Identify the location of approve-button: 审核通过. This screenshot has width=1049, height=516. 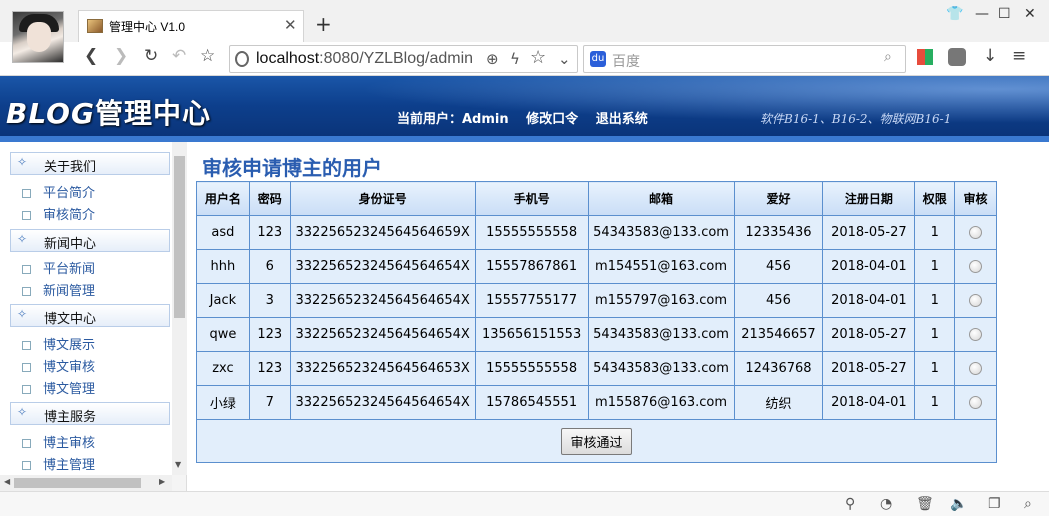
(596, 441).